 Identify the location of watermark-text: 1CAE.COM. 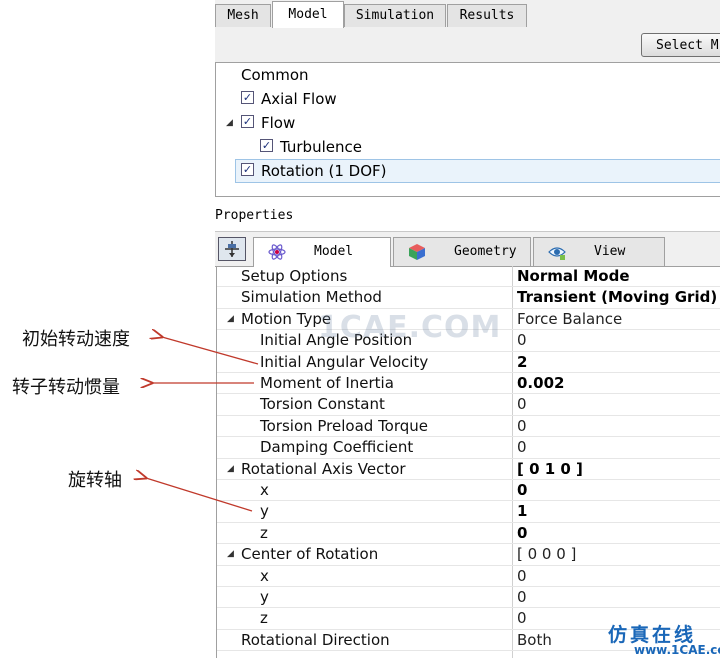
(410, 327).